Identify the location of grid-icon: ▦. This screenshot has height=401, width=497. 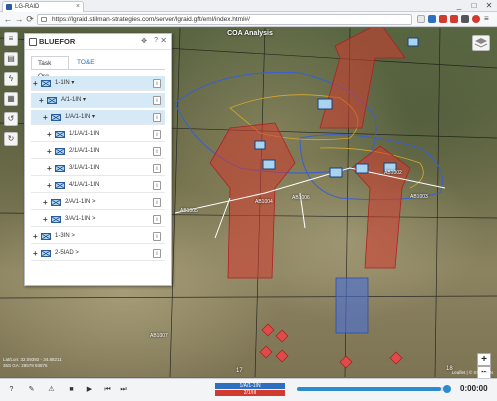
(11, 99).